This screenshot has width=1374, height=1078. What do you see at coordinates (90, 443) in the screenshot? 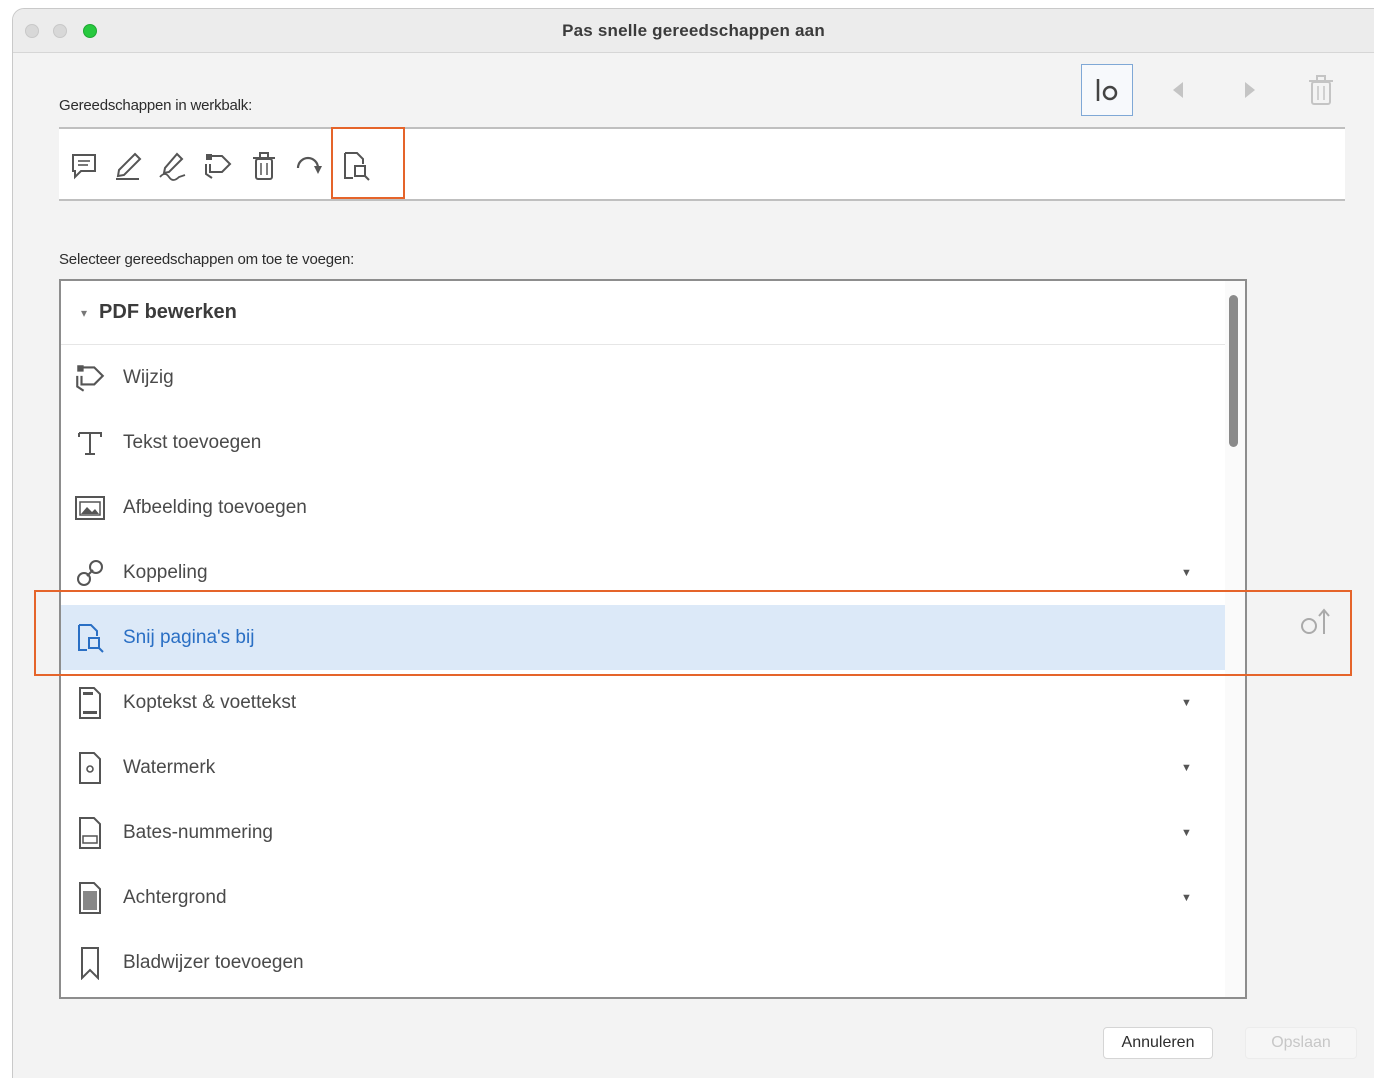
I see `text-icon` at bounding box center [90, 443].